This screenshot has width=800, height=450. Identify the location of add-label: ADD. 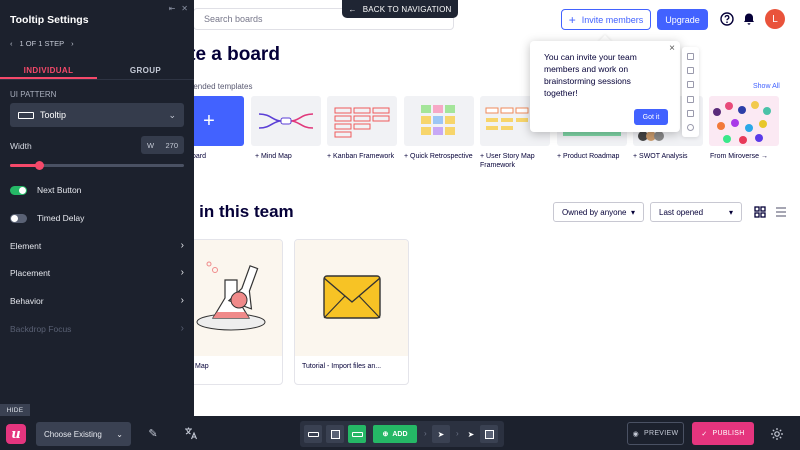
(400, 434).